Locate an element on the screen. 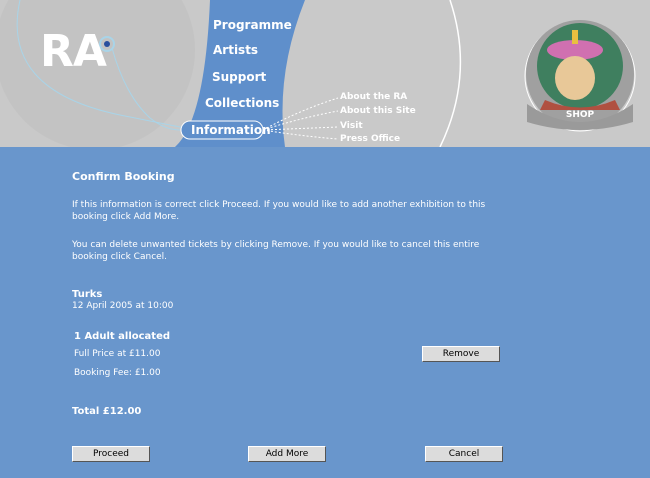 Image resolution: width=650 pixels, height=478 pixels. booking-fee: Booking Fee: £1.00 is located at coordinates (117, 373).